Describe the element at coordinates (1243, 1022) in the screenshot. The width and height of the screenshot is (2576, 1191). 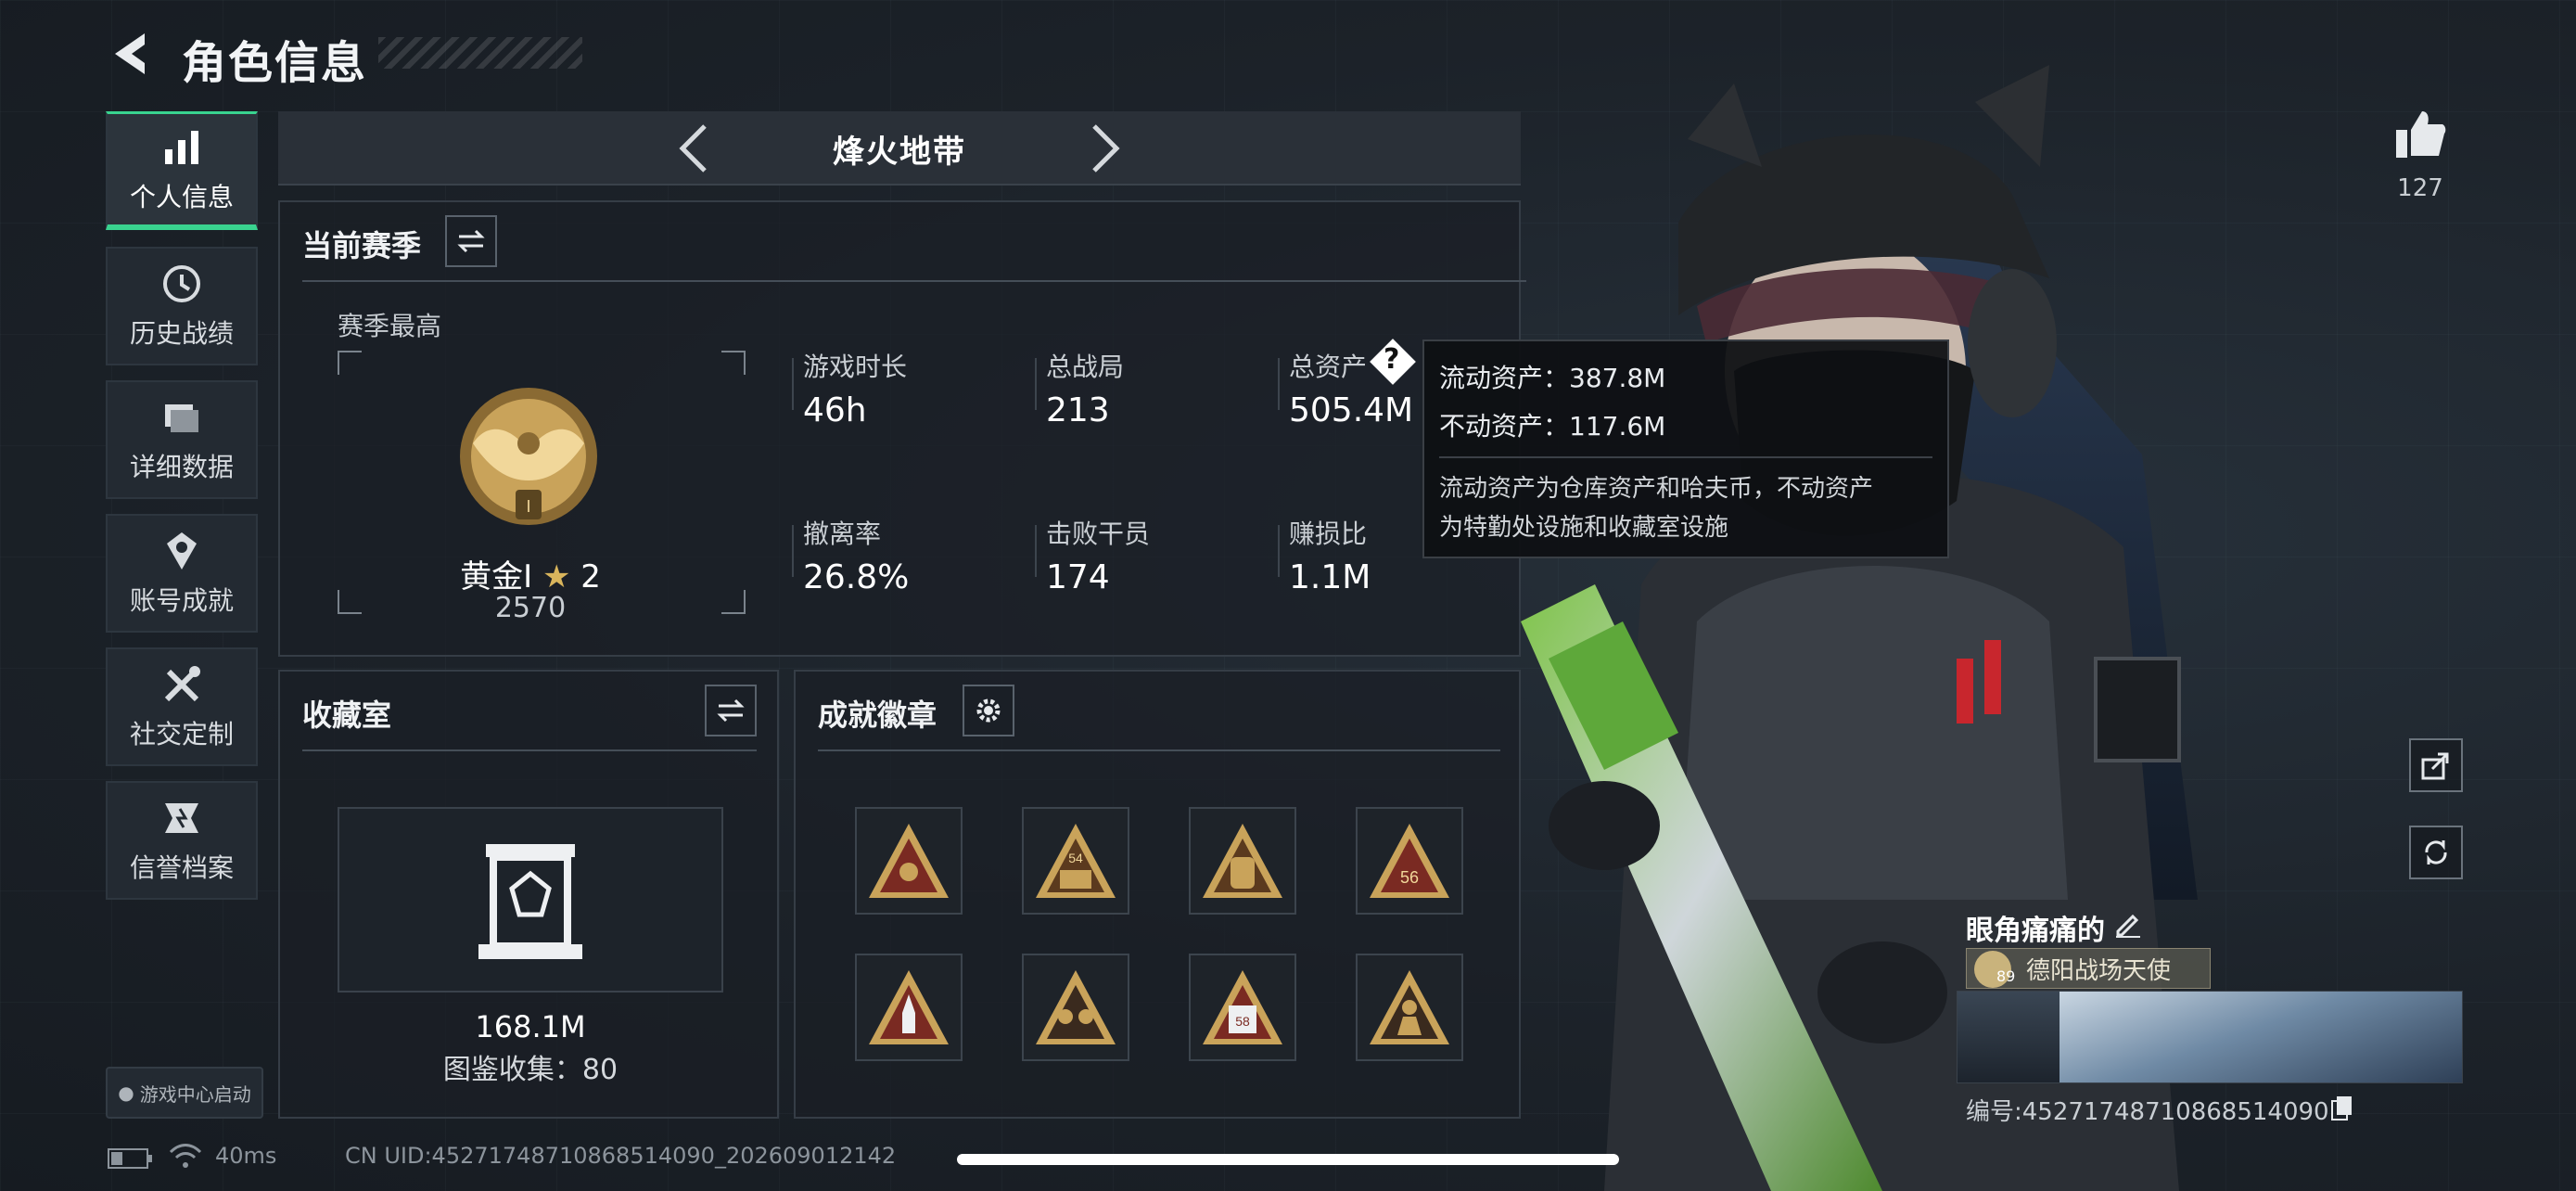
I see `svg-text: 58` at that location.